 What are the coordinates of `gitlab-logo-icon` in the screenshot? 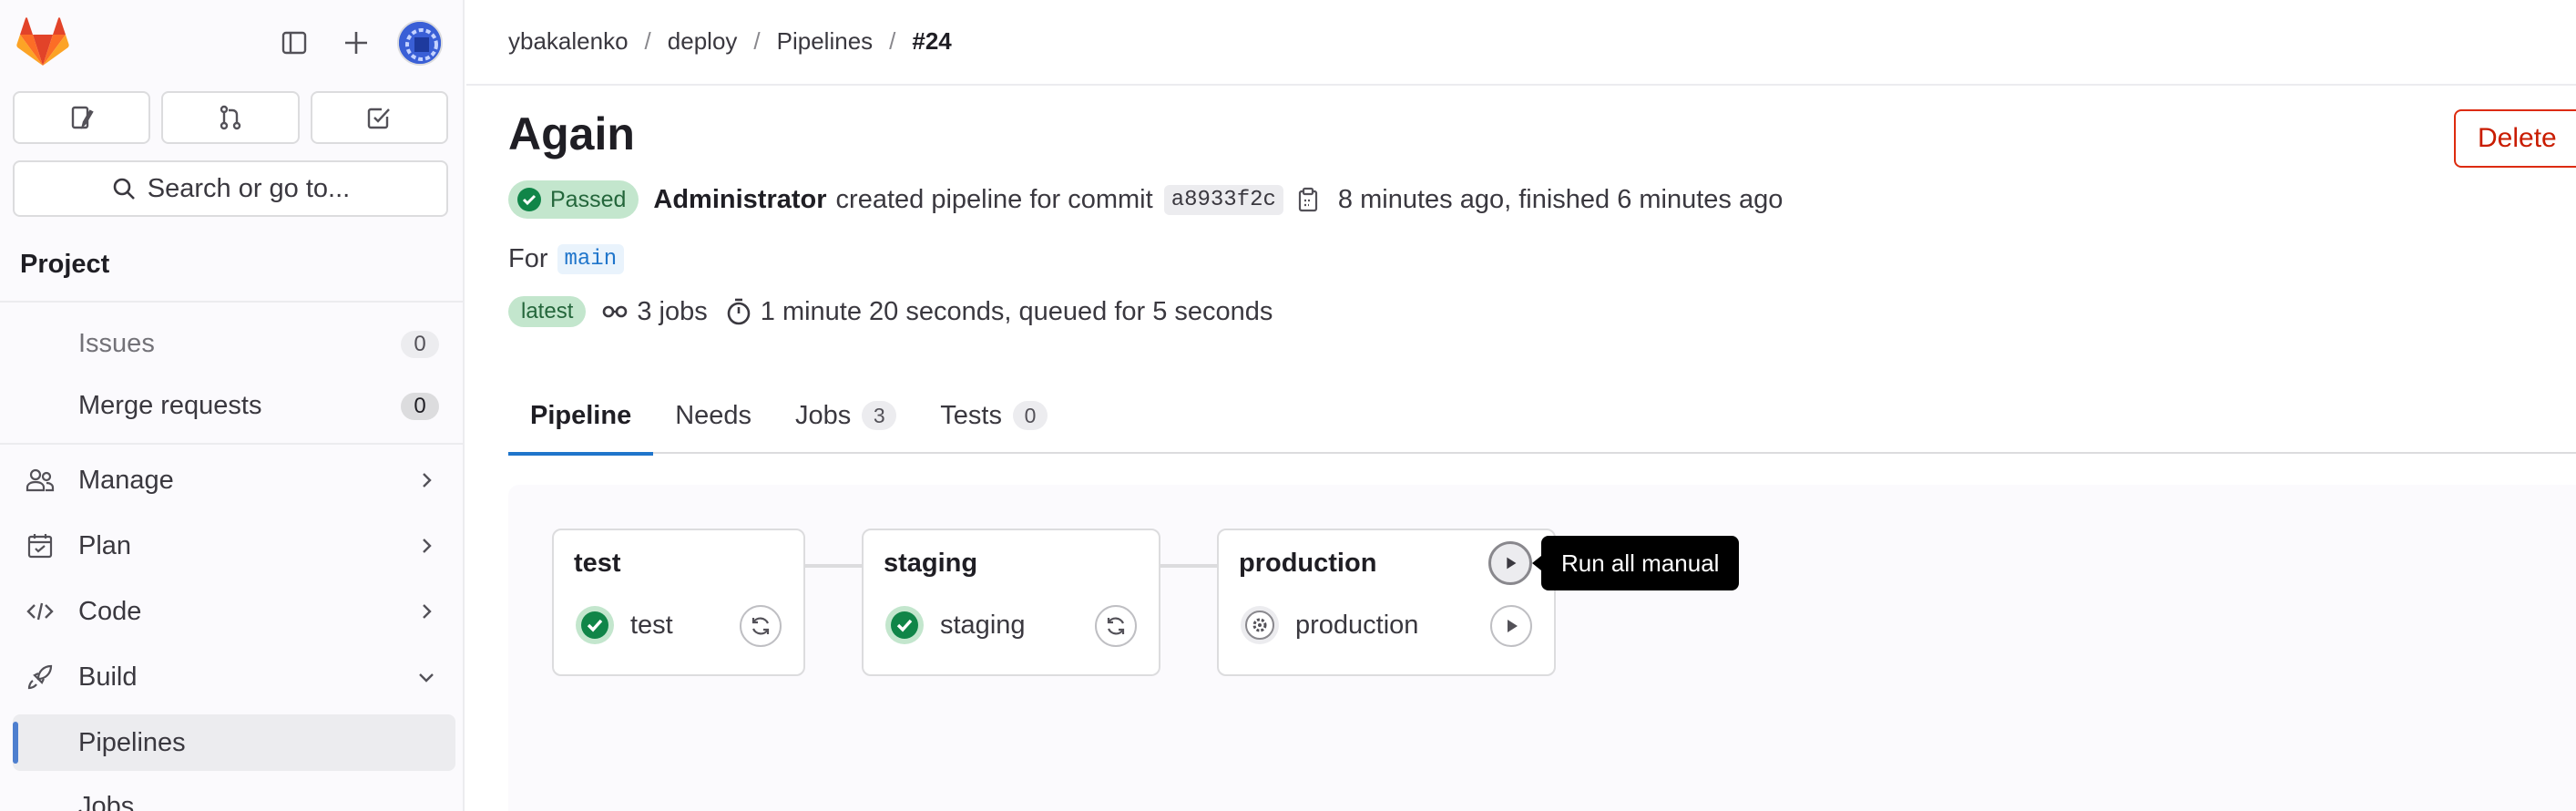 It's located at (42, 42).